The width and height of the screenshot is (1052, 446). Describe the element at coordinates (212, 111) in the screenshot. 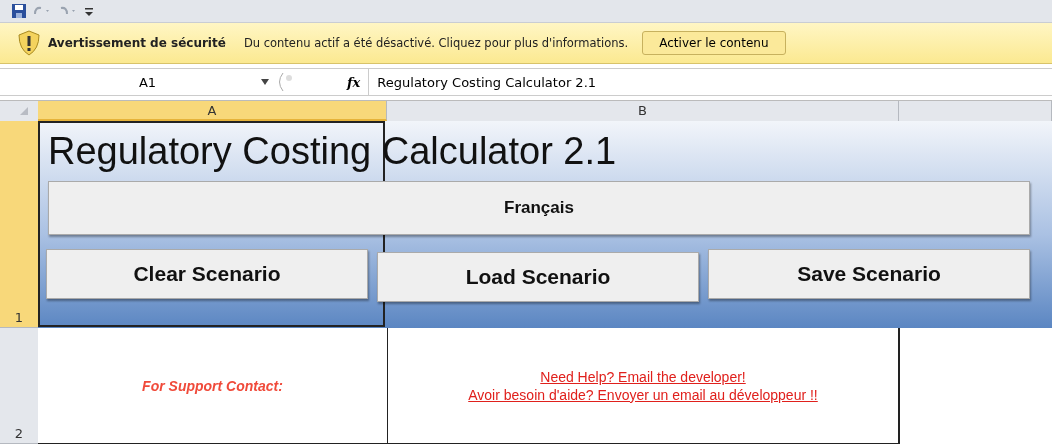

I see `column-header: A` at that location.